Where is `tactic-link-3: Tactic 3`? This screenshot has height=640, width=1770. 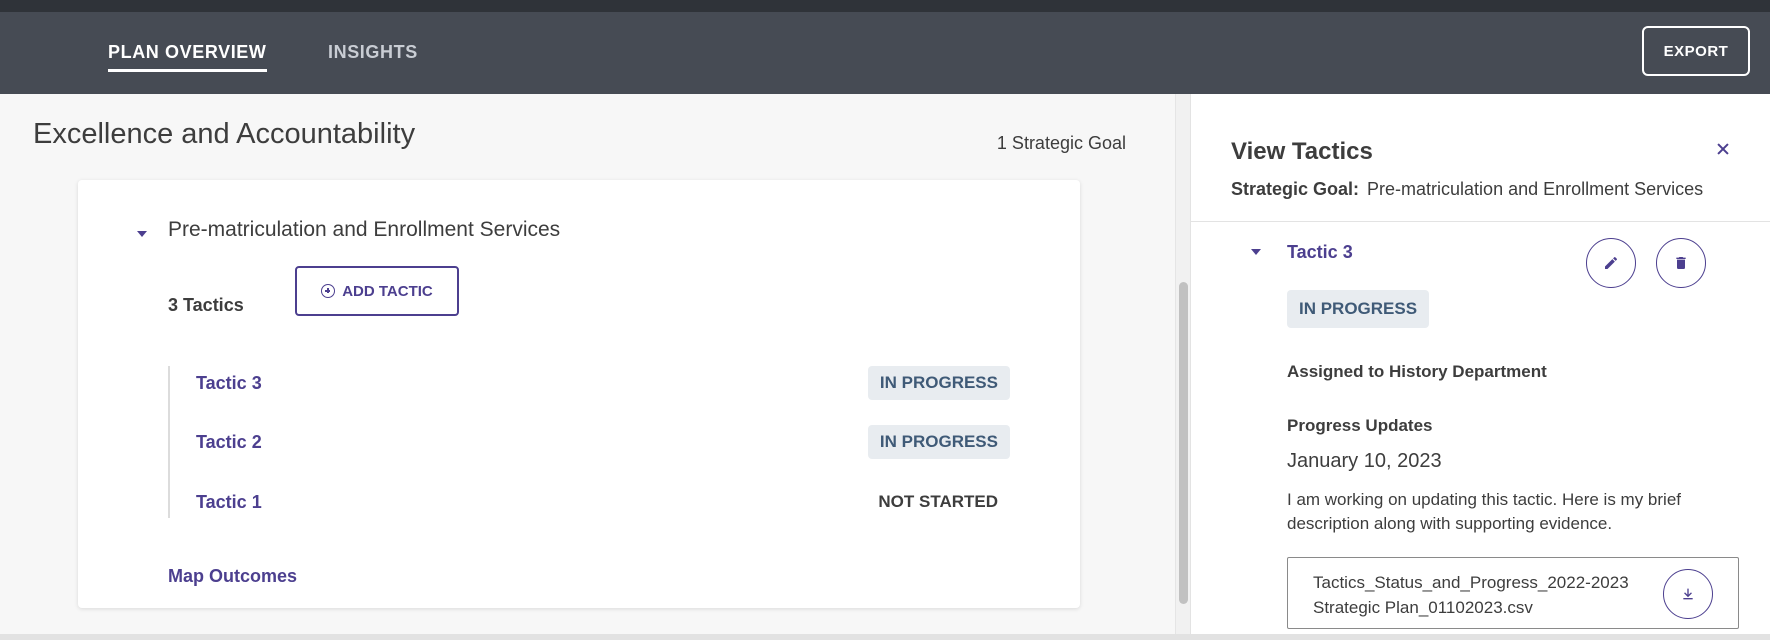 tactic-link-3: Tactic 3 is located at coordinates (229, 383).